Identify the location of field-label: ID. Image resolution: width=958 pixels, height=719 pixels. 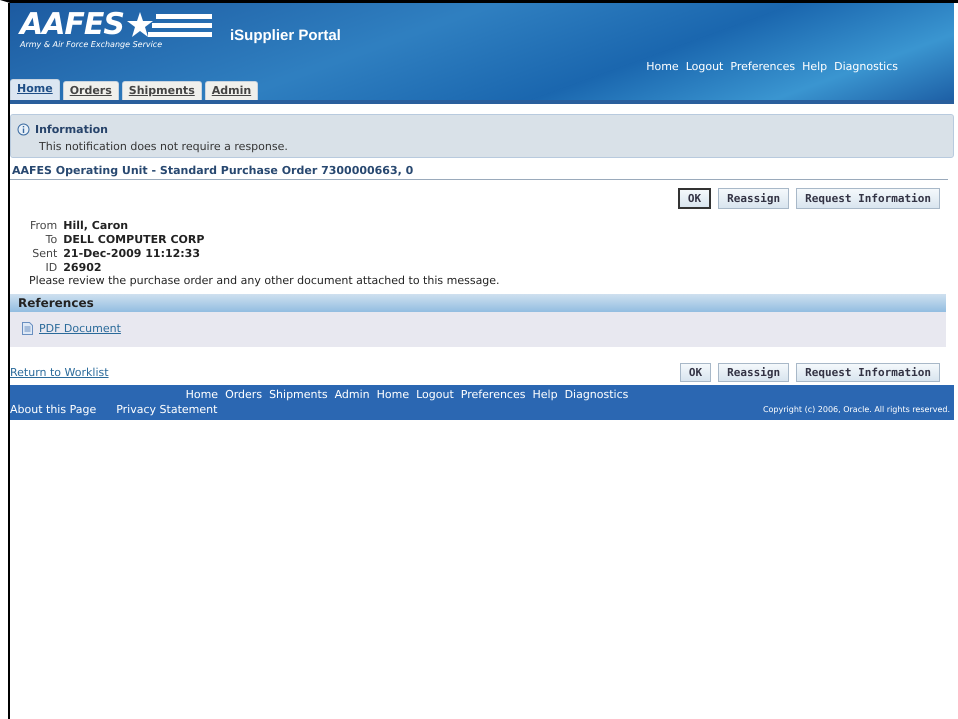
(51, 267).